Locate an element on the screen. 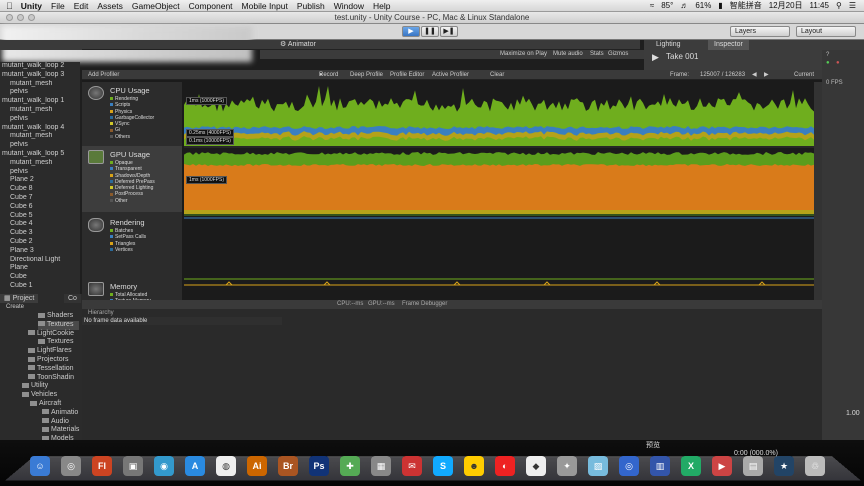 The height and width of the screenshot is (486, 864). date-readout: 12月20日 is located at coordinates (786, 5).